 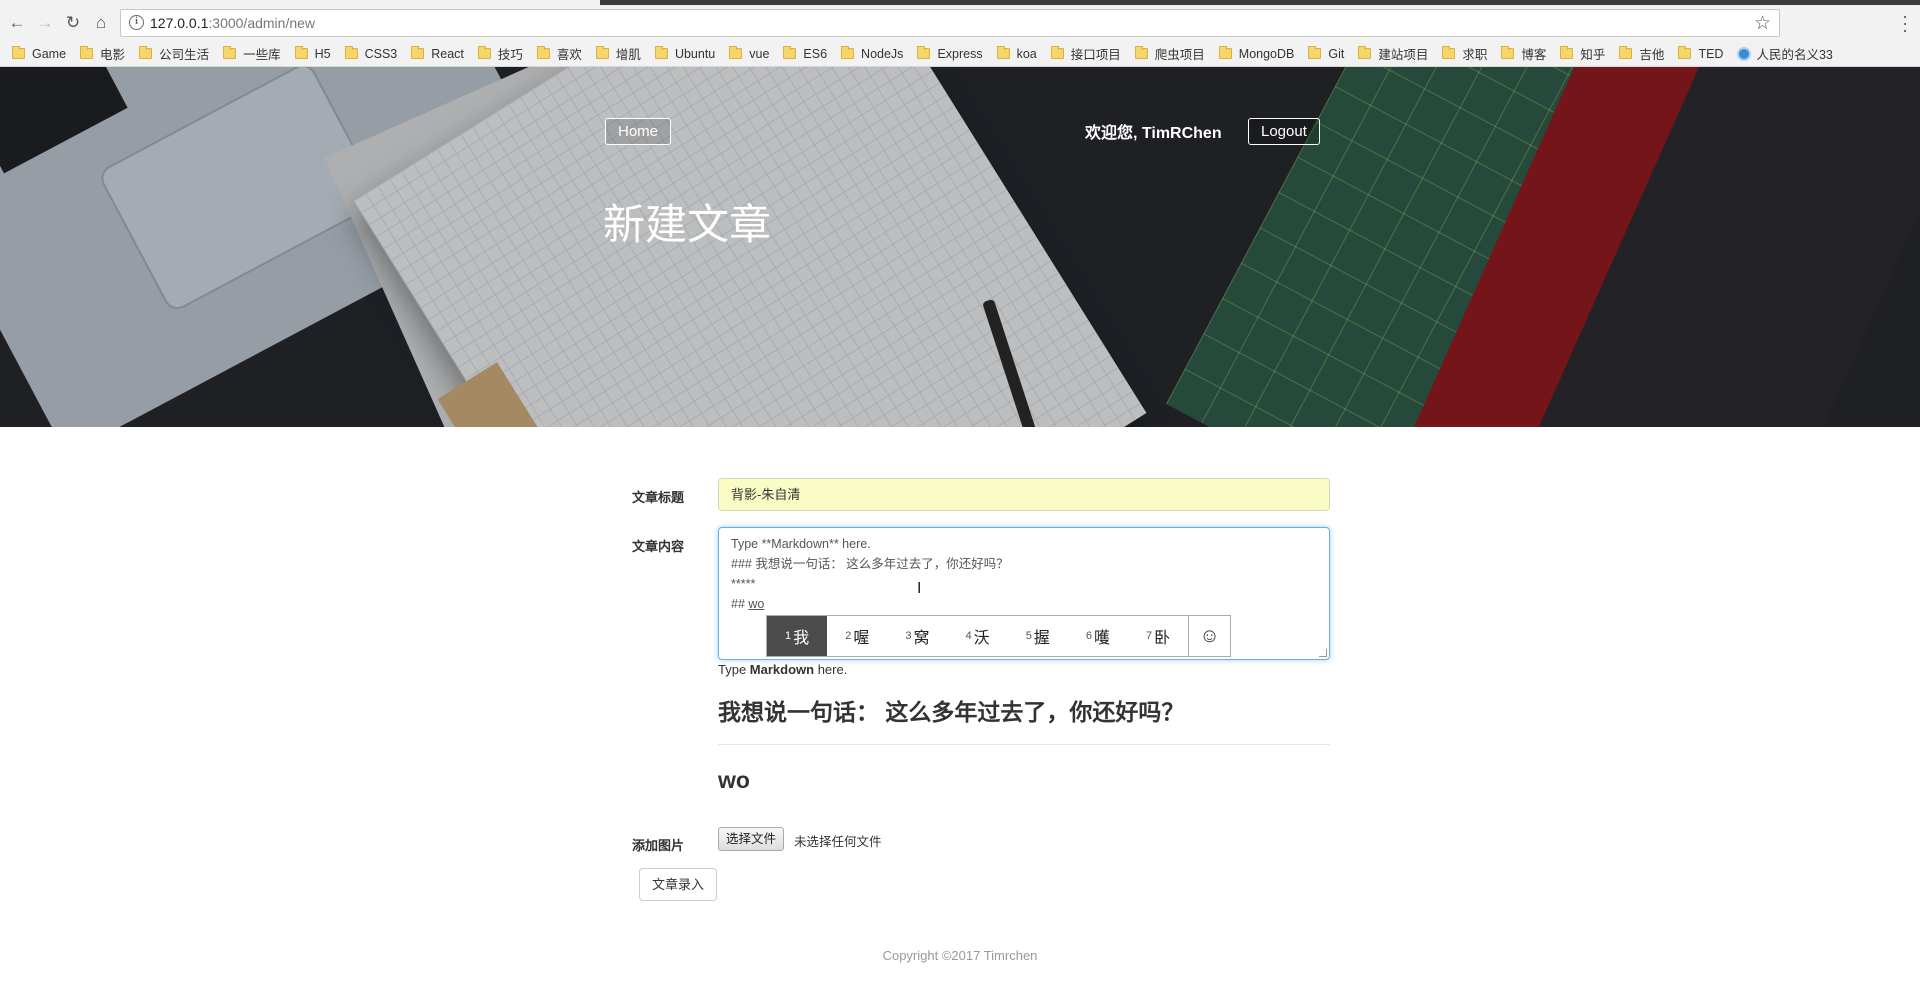 What do you see at coordinates (1593, 55) in the screenshot?
I see `bookmark-label: 知乎` at bounding box center [1593, 55].